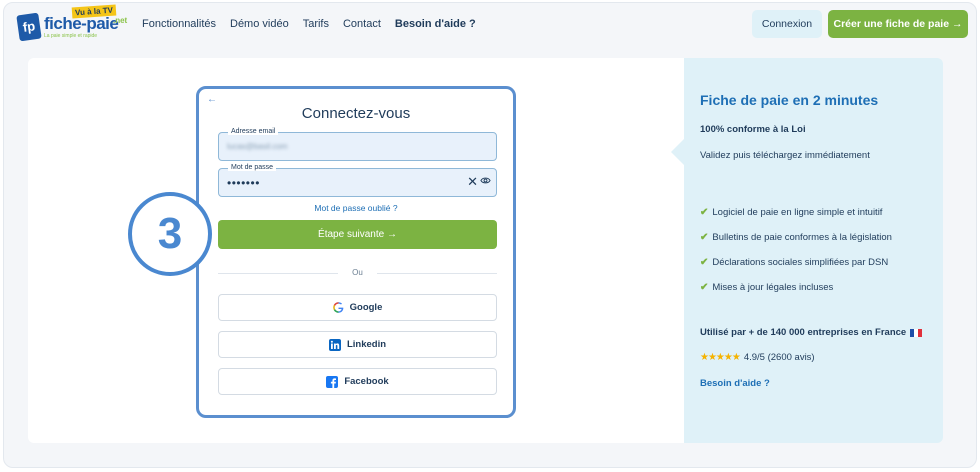  I want to click on nav-demo-video: Démo vidéo, so click(259, 24).